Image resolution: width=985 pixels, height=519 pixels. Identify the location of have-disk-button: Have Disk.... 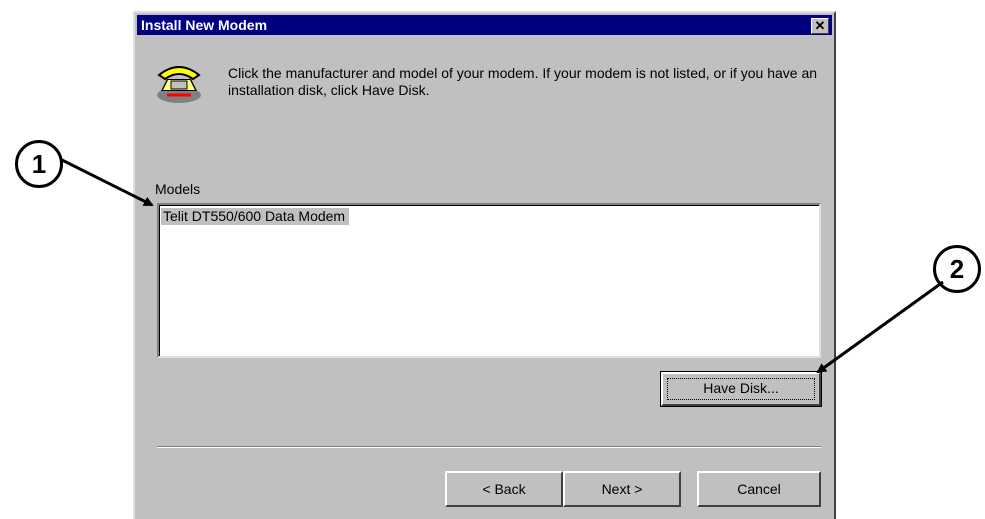
(741, 389).